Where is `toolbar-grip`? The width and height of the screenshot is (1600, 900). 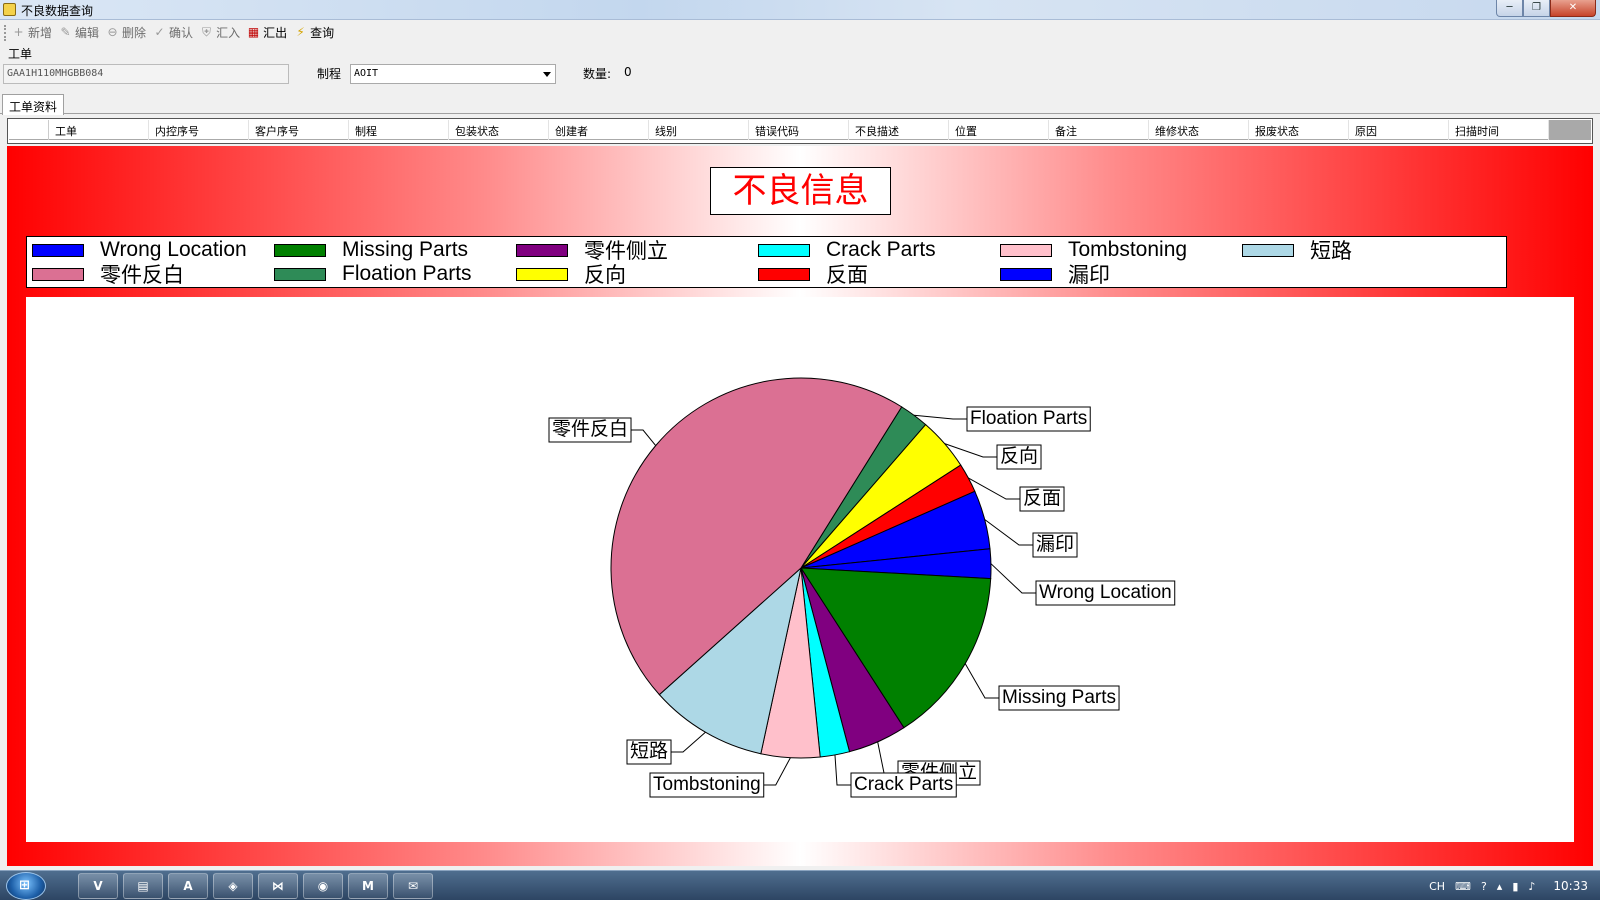 toolbar-grip is located at coordinates (5, 32).